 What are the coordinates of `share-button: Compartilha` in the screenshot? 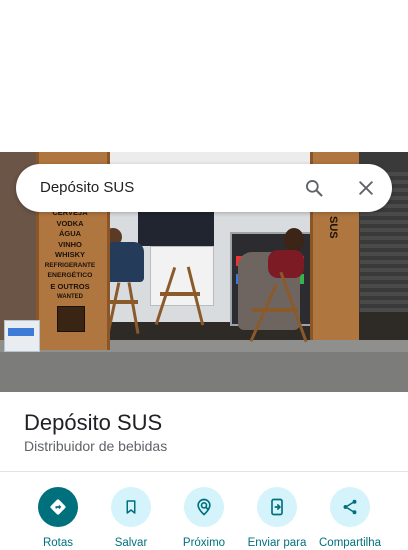 It's located at (350, 518).